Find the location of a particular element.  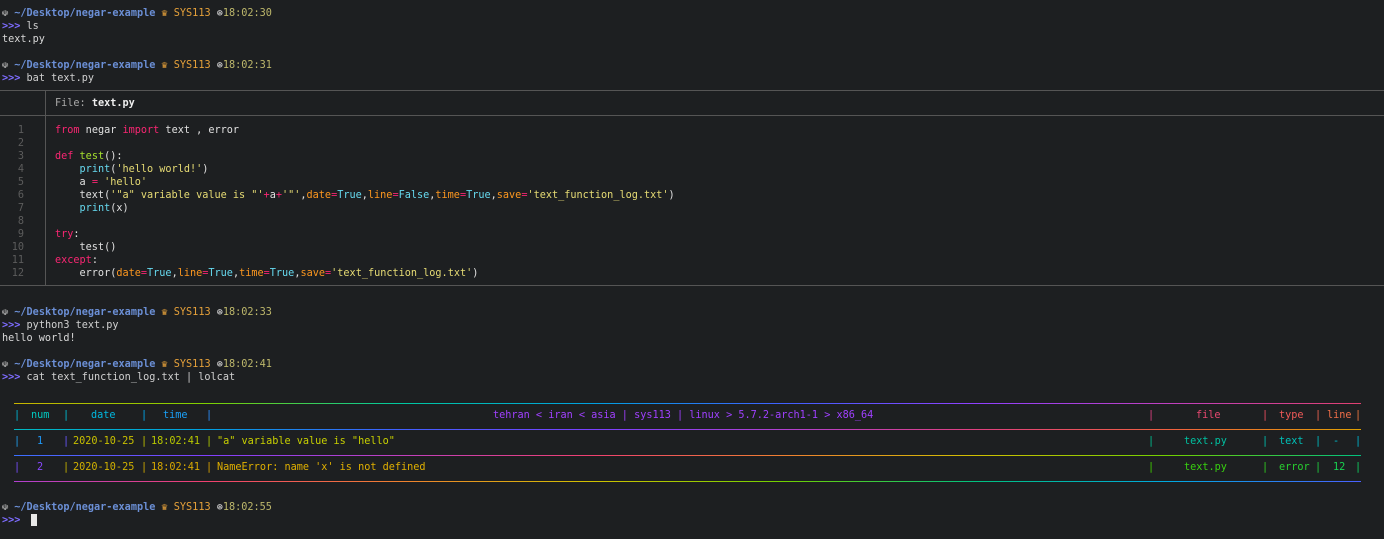

line-number: 2 is located at coordinates (20, 143).